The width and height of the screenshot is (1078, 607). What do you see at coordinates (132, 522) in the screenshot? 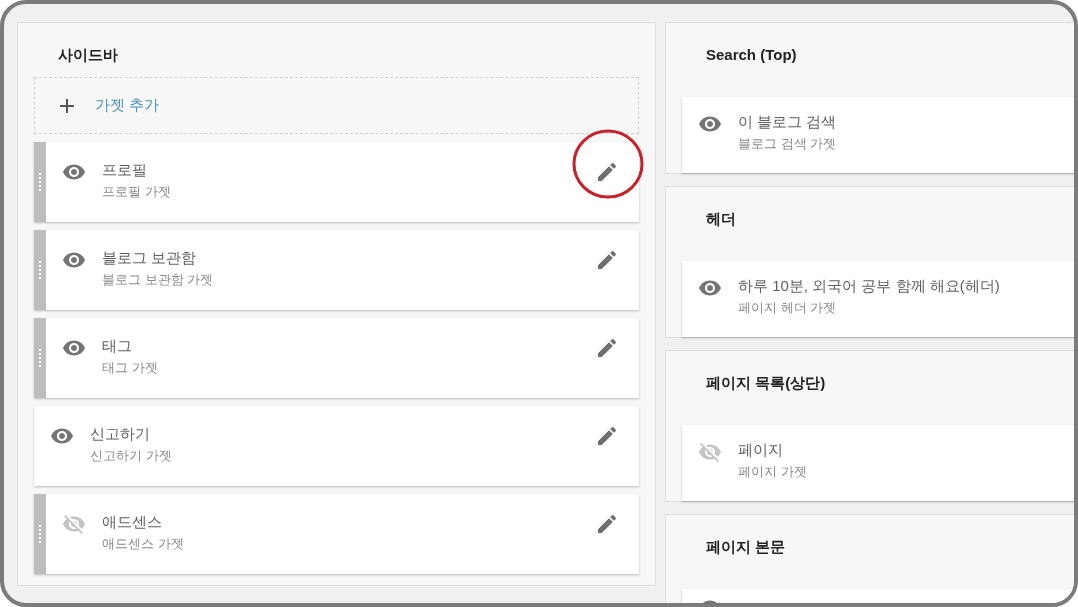
I see `gadget-title: 애드센스` at bounding box center [132, 522].